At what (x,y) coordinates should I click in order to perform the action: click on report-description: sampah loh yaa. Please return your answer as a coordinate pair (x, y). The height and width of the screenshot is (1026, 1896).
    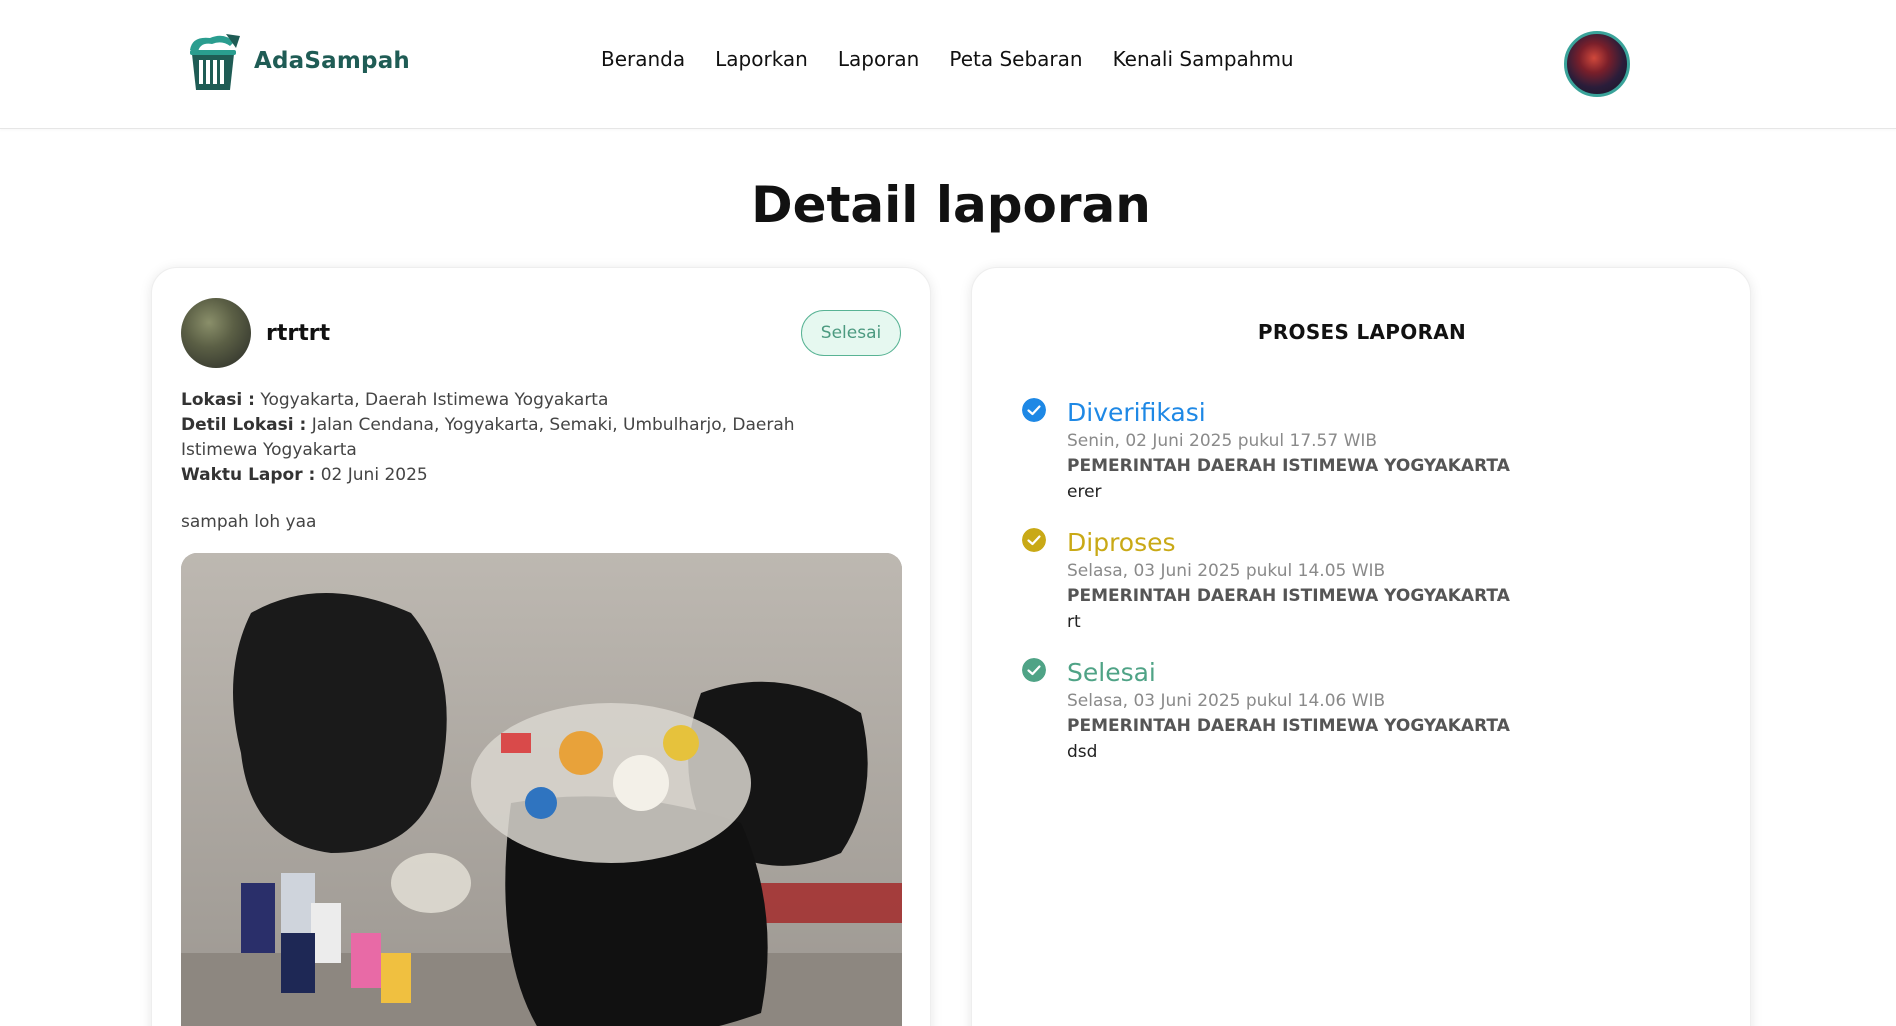
    Looking at the image, I should click on (249, 522).